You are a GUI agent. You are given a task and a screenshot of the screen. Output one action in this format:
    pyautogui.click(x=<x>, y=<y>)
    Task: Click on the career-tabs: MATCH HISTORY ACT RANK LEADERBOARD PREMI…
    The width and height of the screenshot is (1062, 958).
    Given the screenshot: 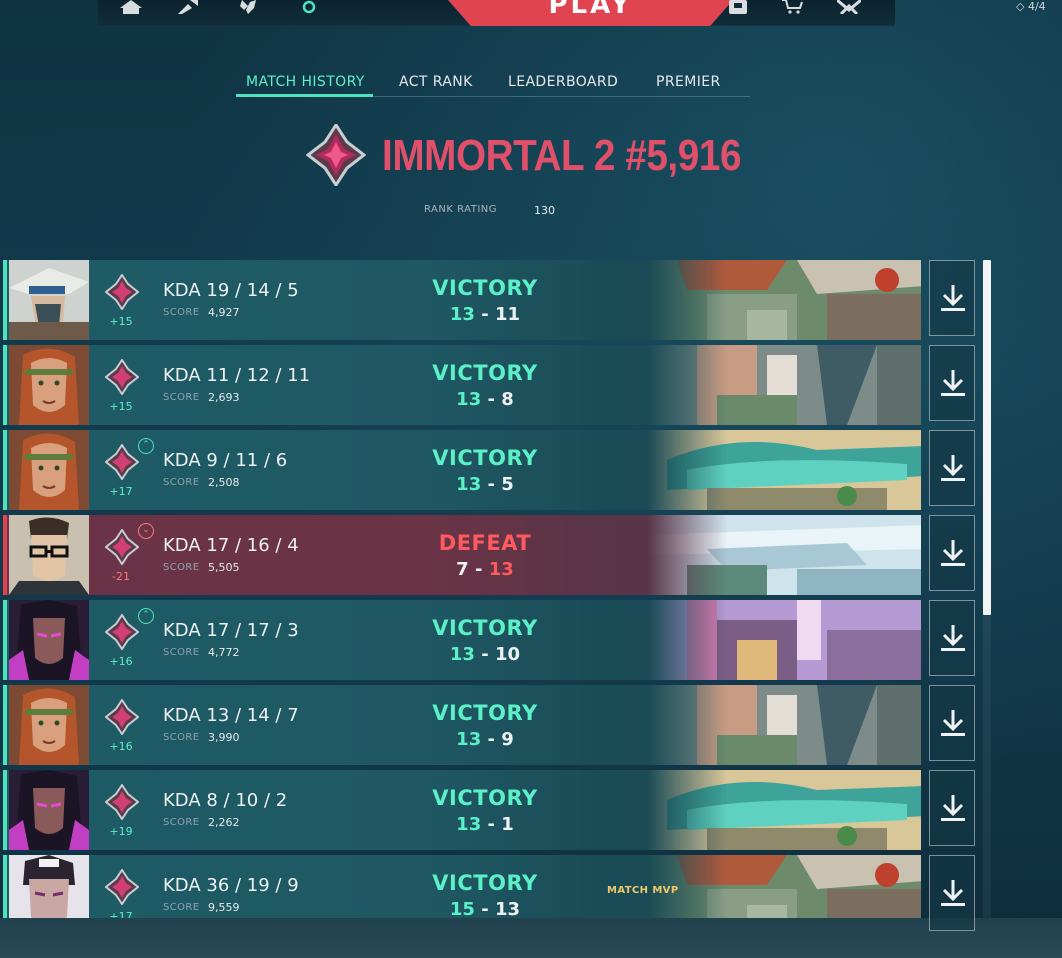 What is the action you would take?
    pyautogui.click(x=493, y=83)
    